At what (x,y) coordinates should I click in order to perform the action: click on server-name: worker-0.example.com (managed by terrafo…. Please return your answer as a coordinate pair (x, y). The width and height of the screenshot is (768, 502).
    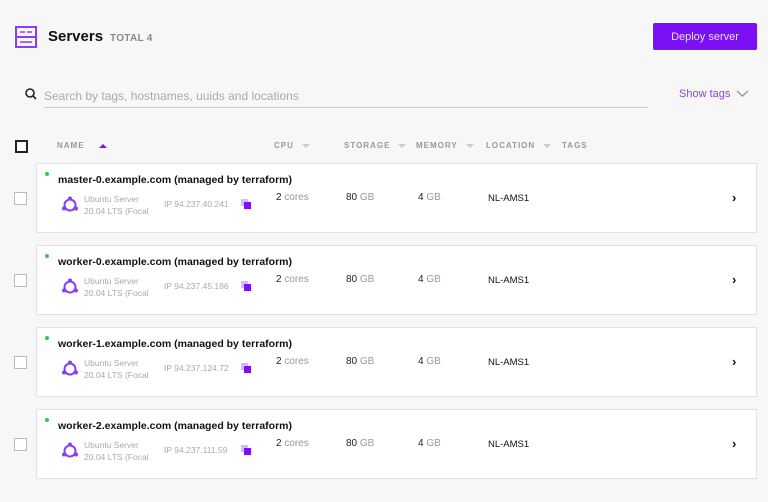
    Looking at the image, I should click on (175, 262).